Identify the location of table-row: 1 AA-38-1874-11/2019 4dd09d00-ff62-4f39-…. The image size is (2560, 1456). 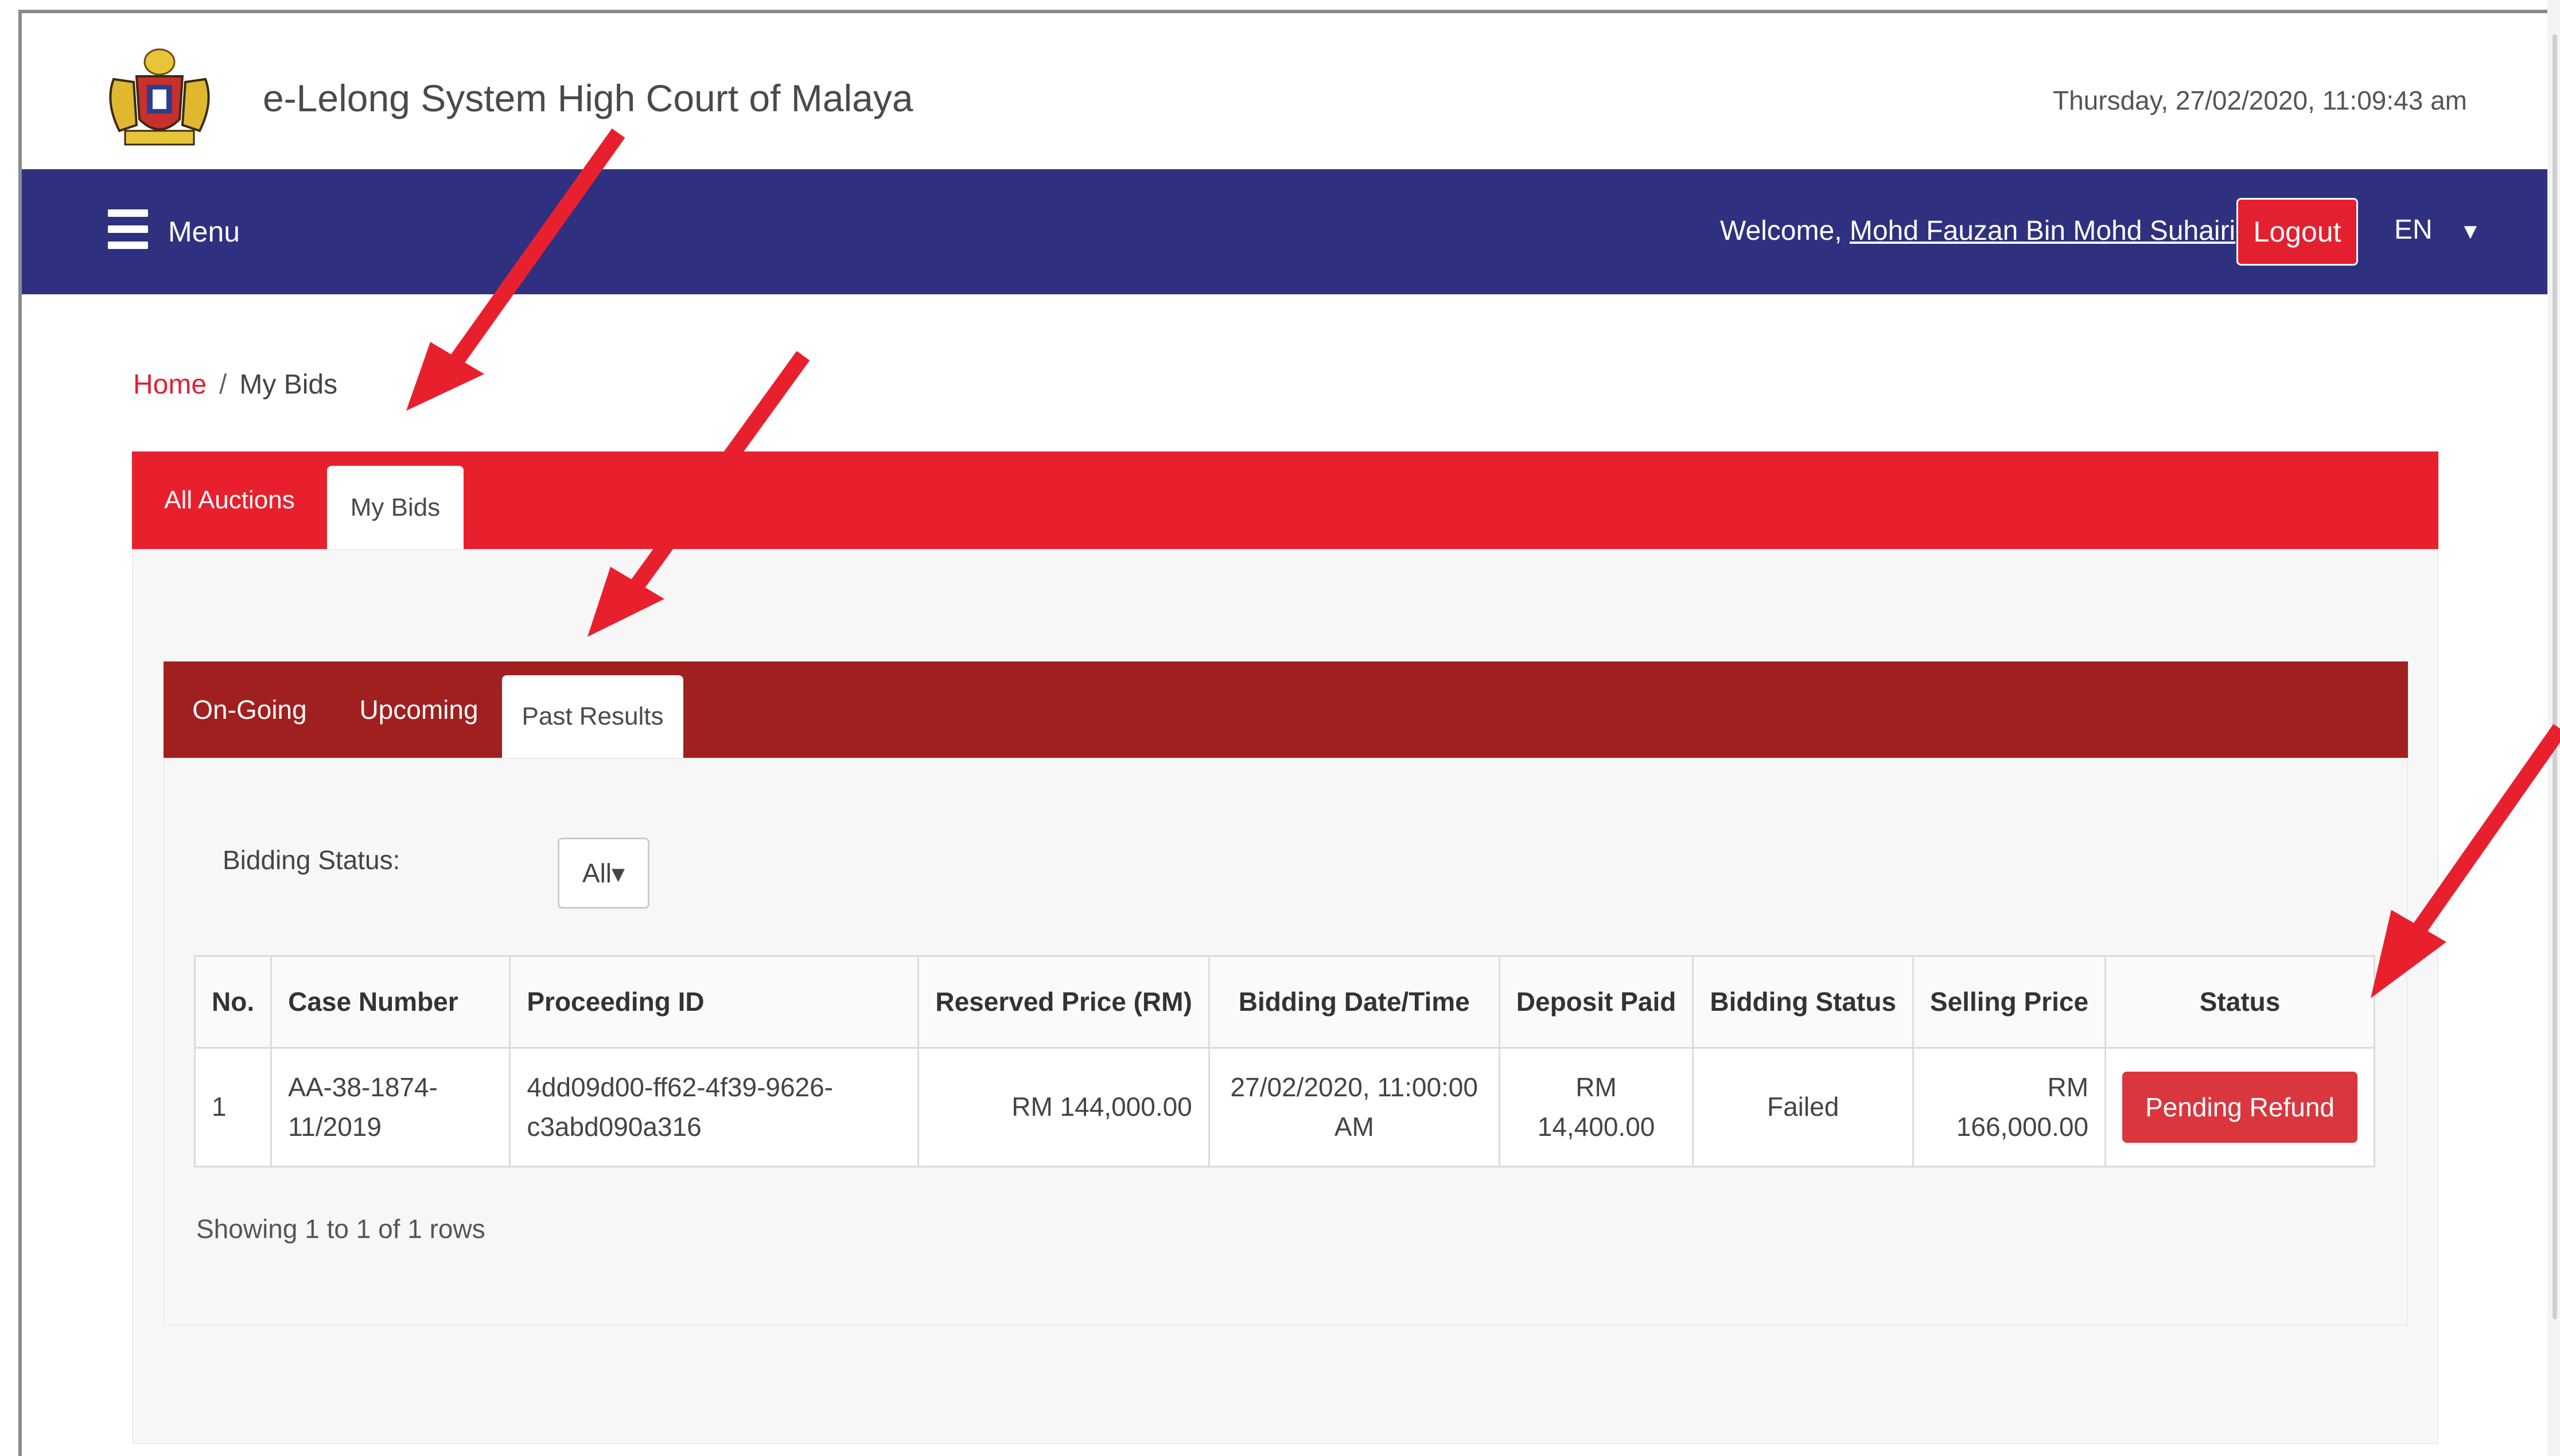
(1285, 1107).